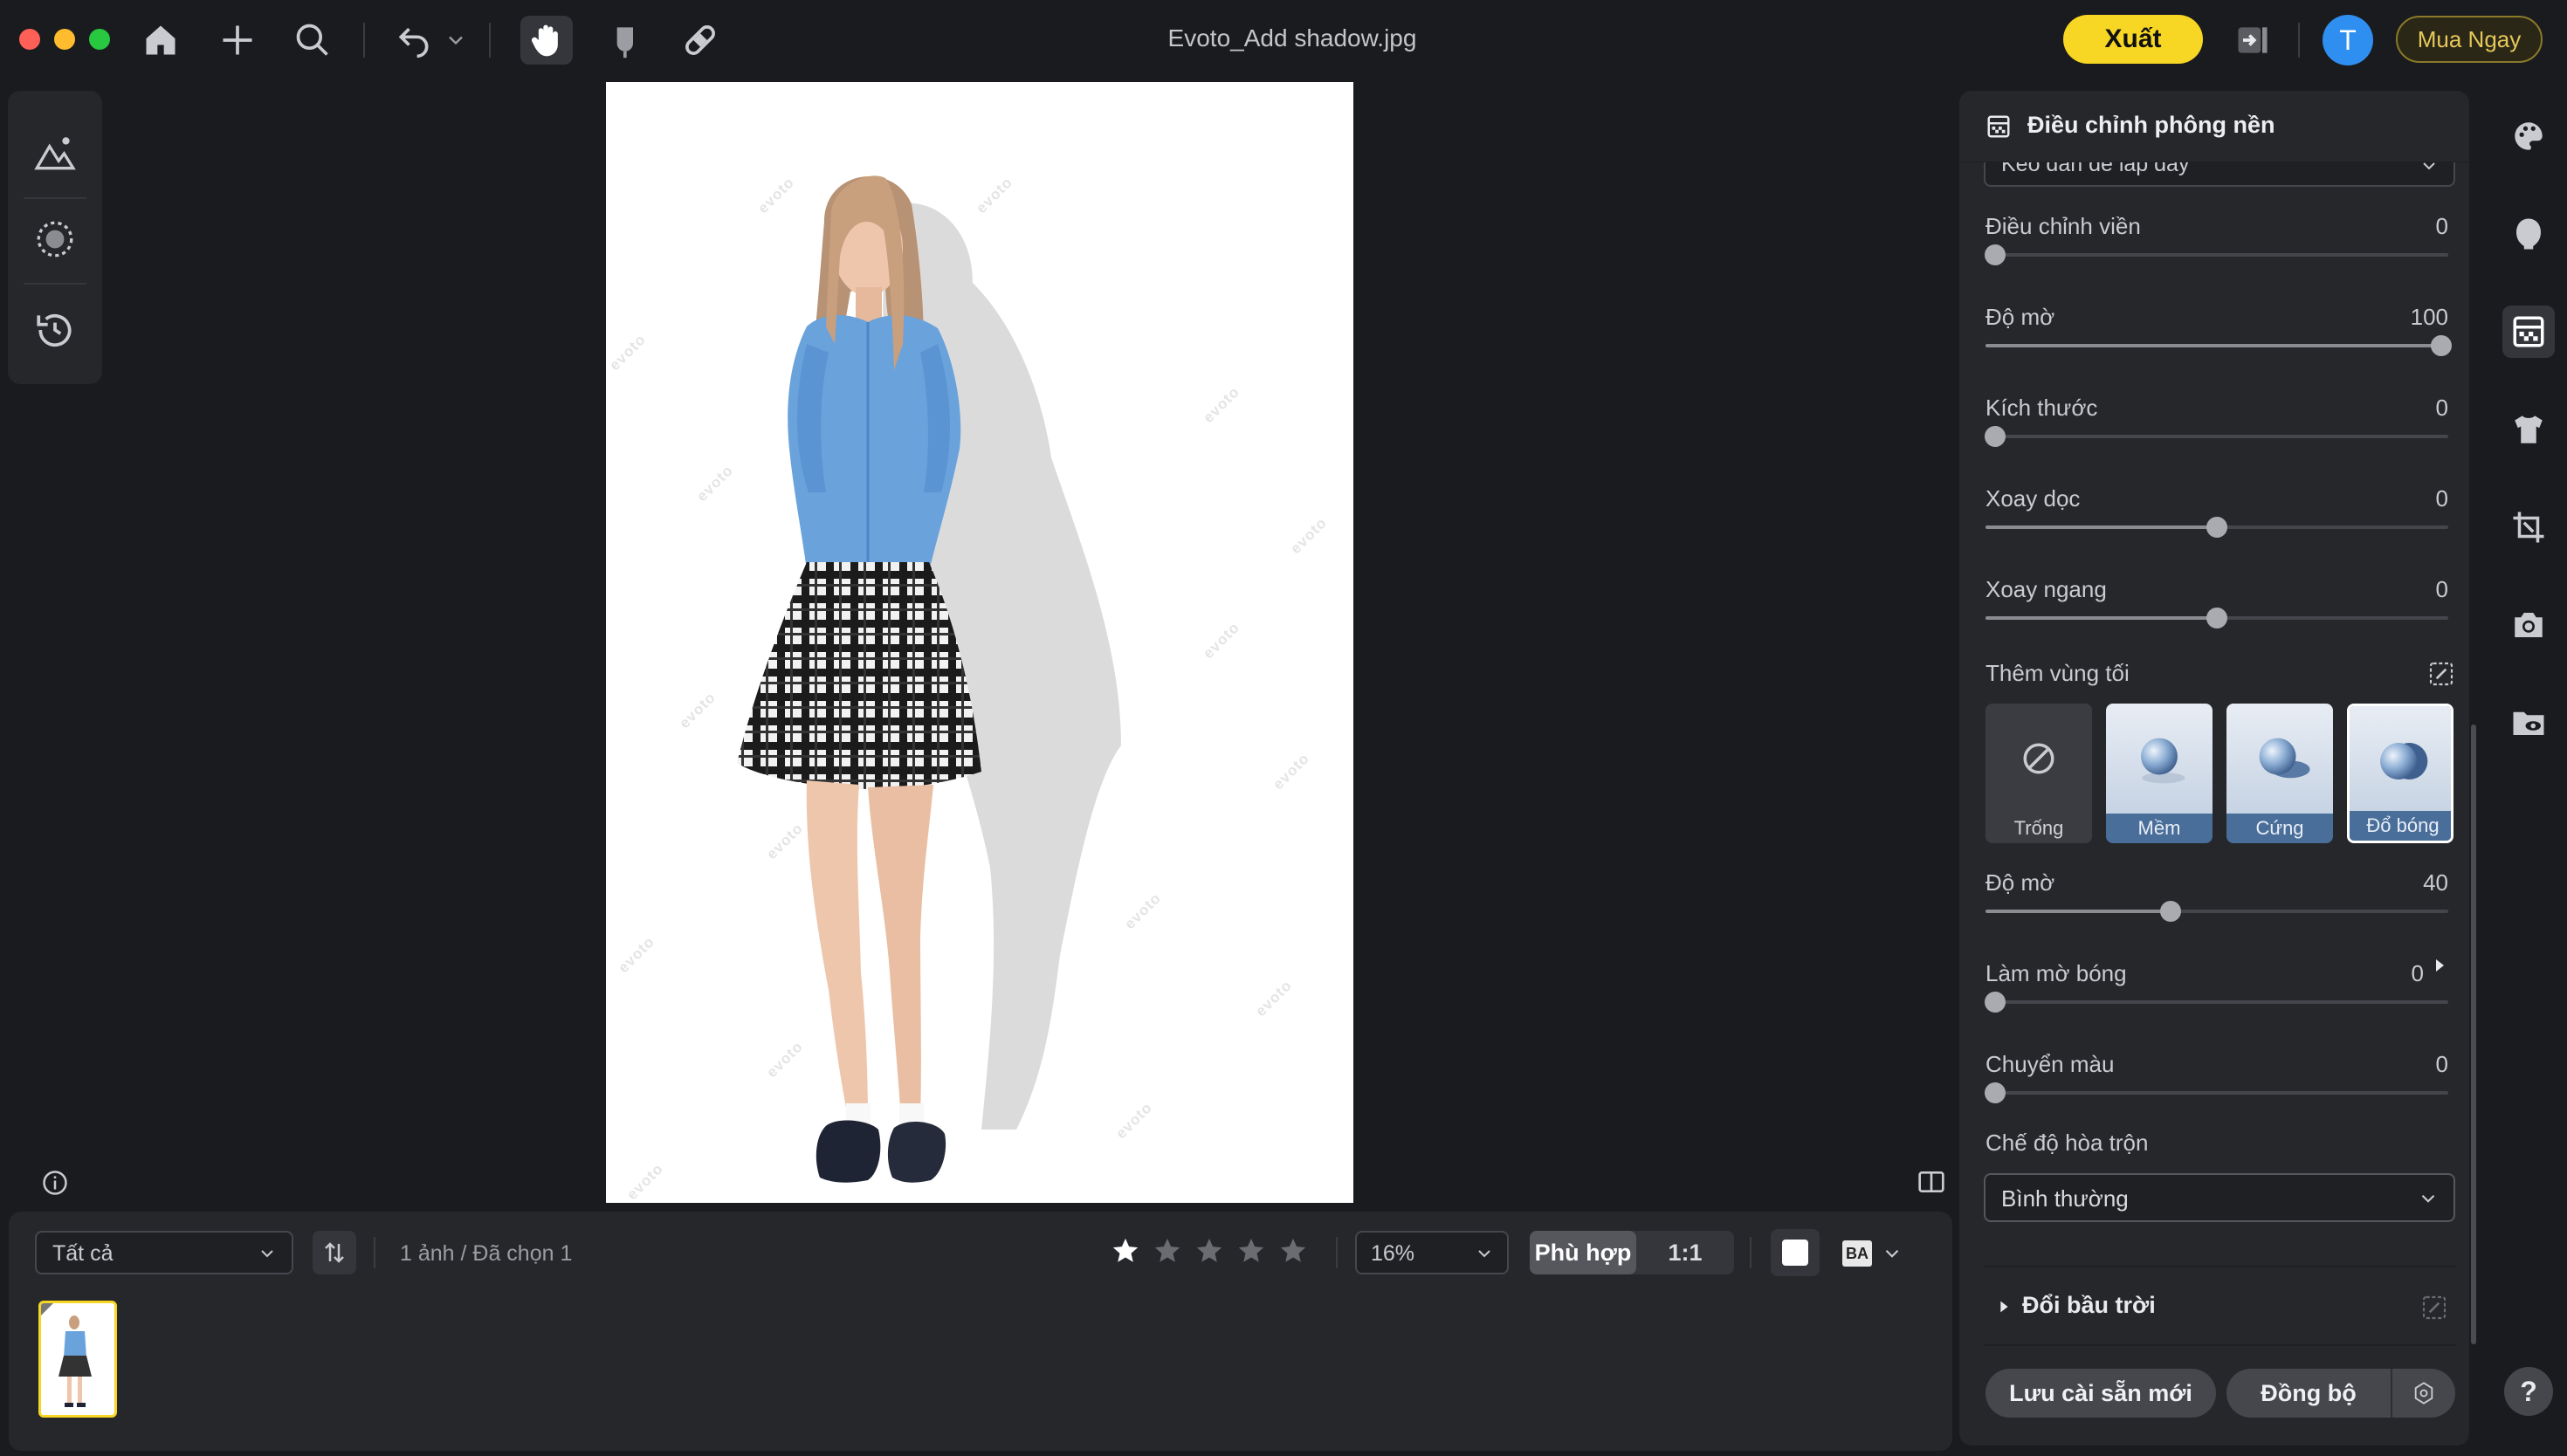 Image resolution: width=2567 pixels, height=1456 pixels. I want to click on drop-shadow-sphere-icon, so click(2404, 761).